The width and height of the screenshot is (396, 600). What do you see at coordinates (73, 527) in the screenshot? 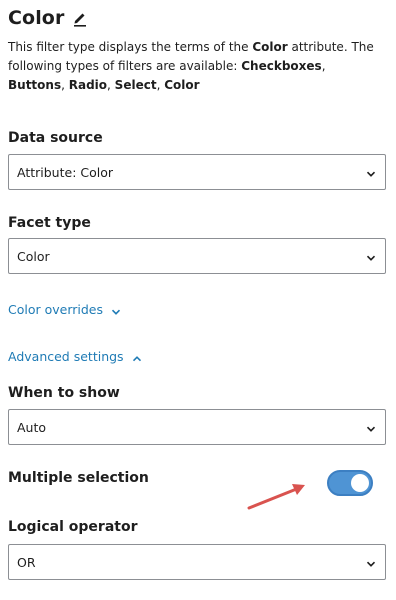
I see `logical-operator-label: Logical operator` at bounding box center [73, 527].